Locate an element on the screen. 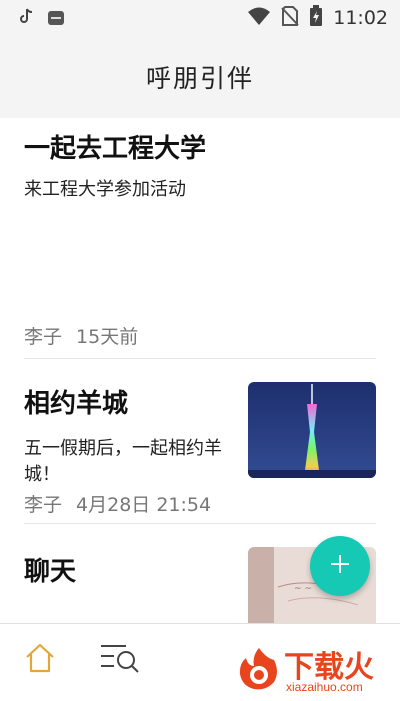 The width and height of the screenshot is (400, 701). post-title: 相约羊城 is located at coordinates (76, 404).